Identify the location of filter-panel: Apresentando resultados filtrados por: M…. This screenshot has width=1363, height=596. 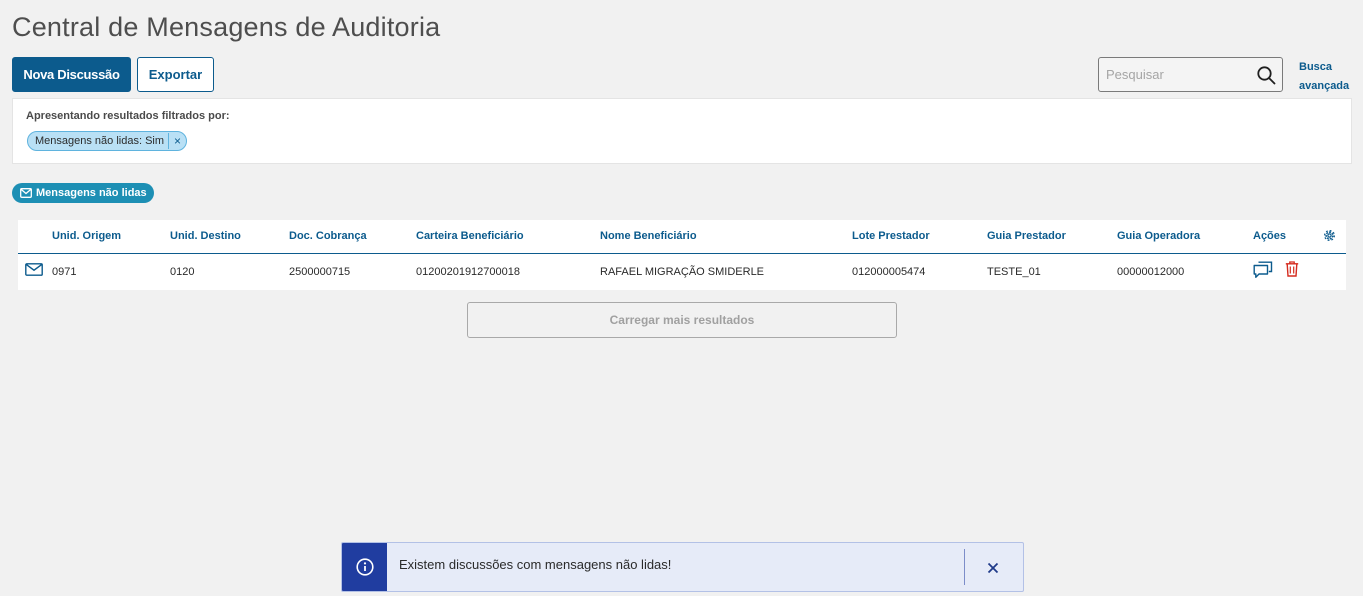
(682, 131).